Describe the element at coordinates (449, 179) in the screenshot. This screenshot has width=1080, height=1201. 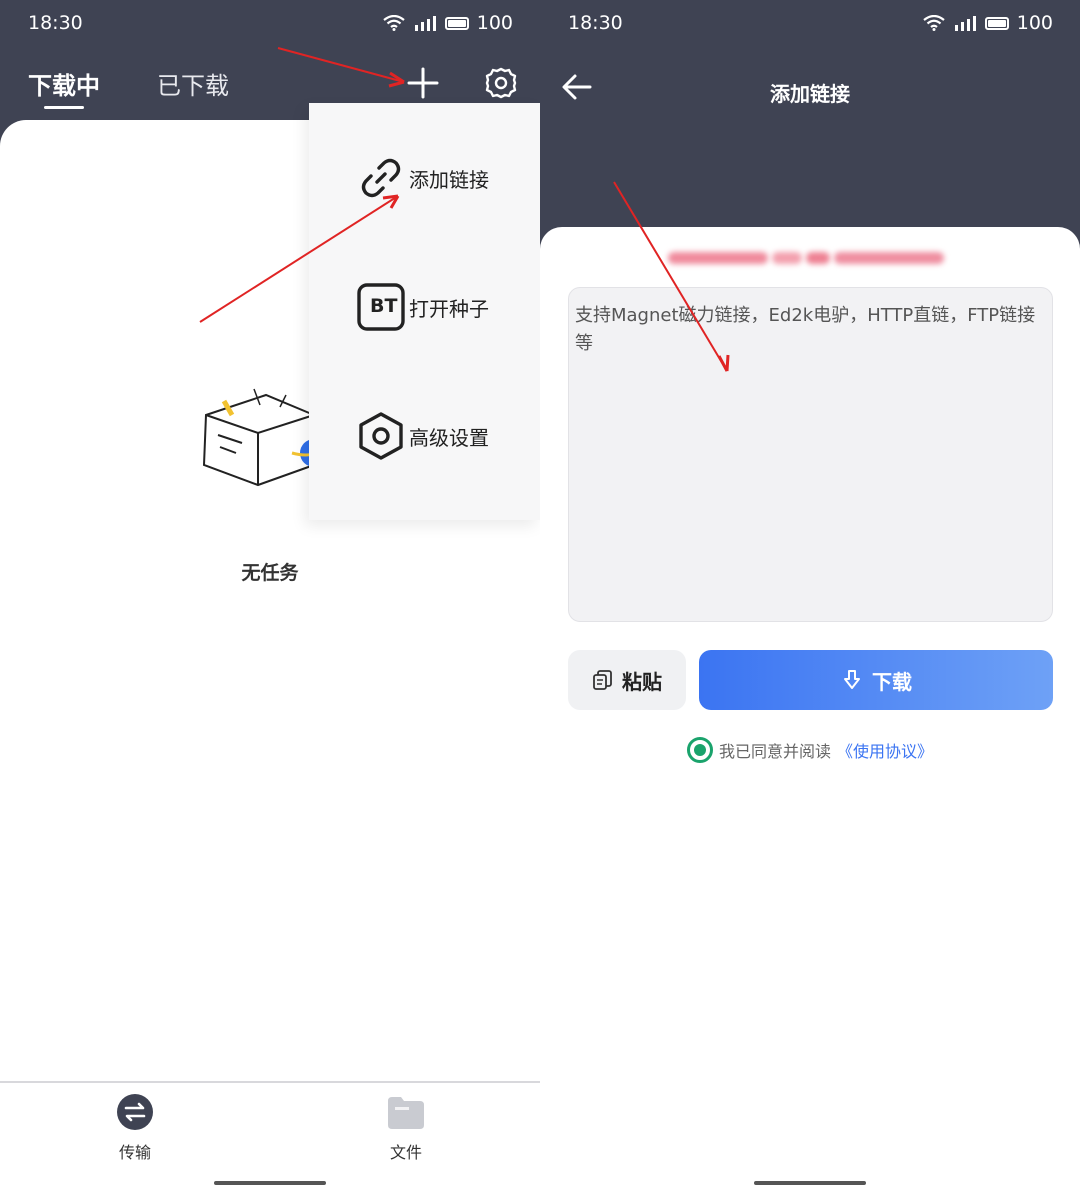
I see `menu-item-label: 添加链接` at that location.